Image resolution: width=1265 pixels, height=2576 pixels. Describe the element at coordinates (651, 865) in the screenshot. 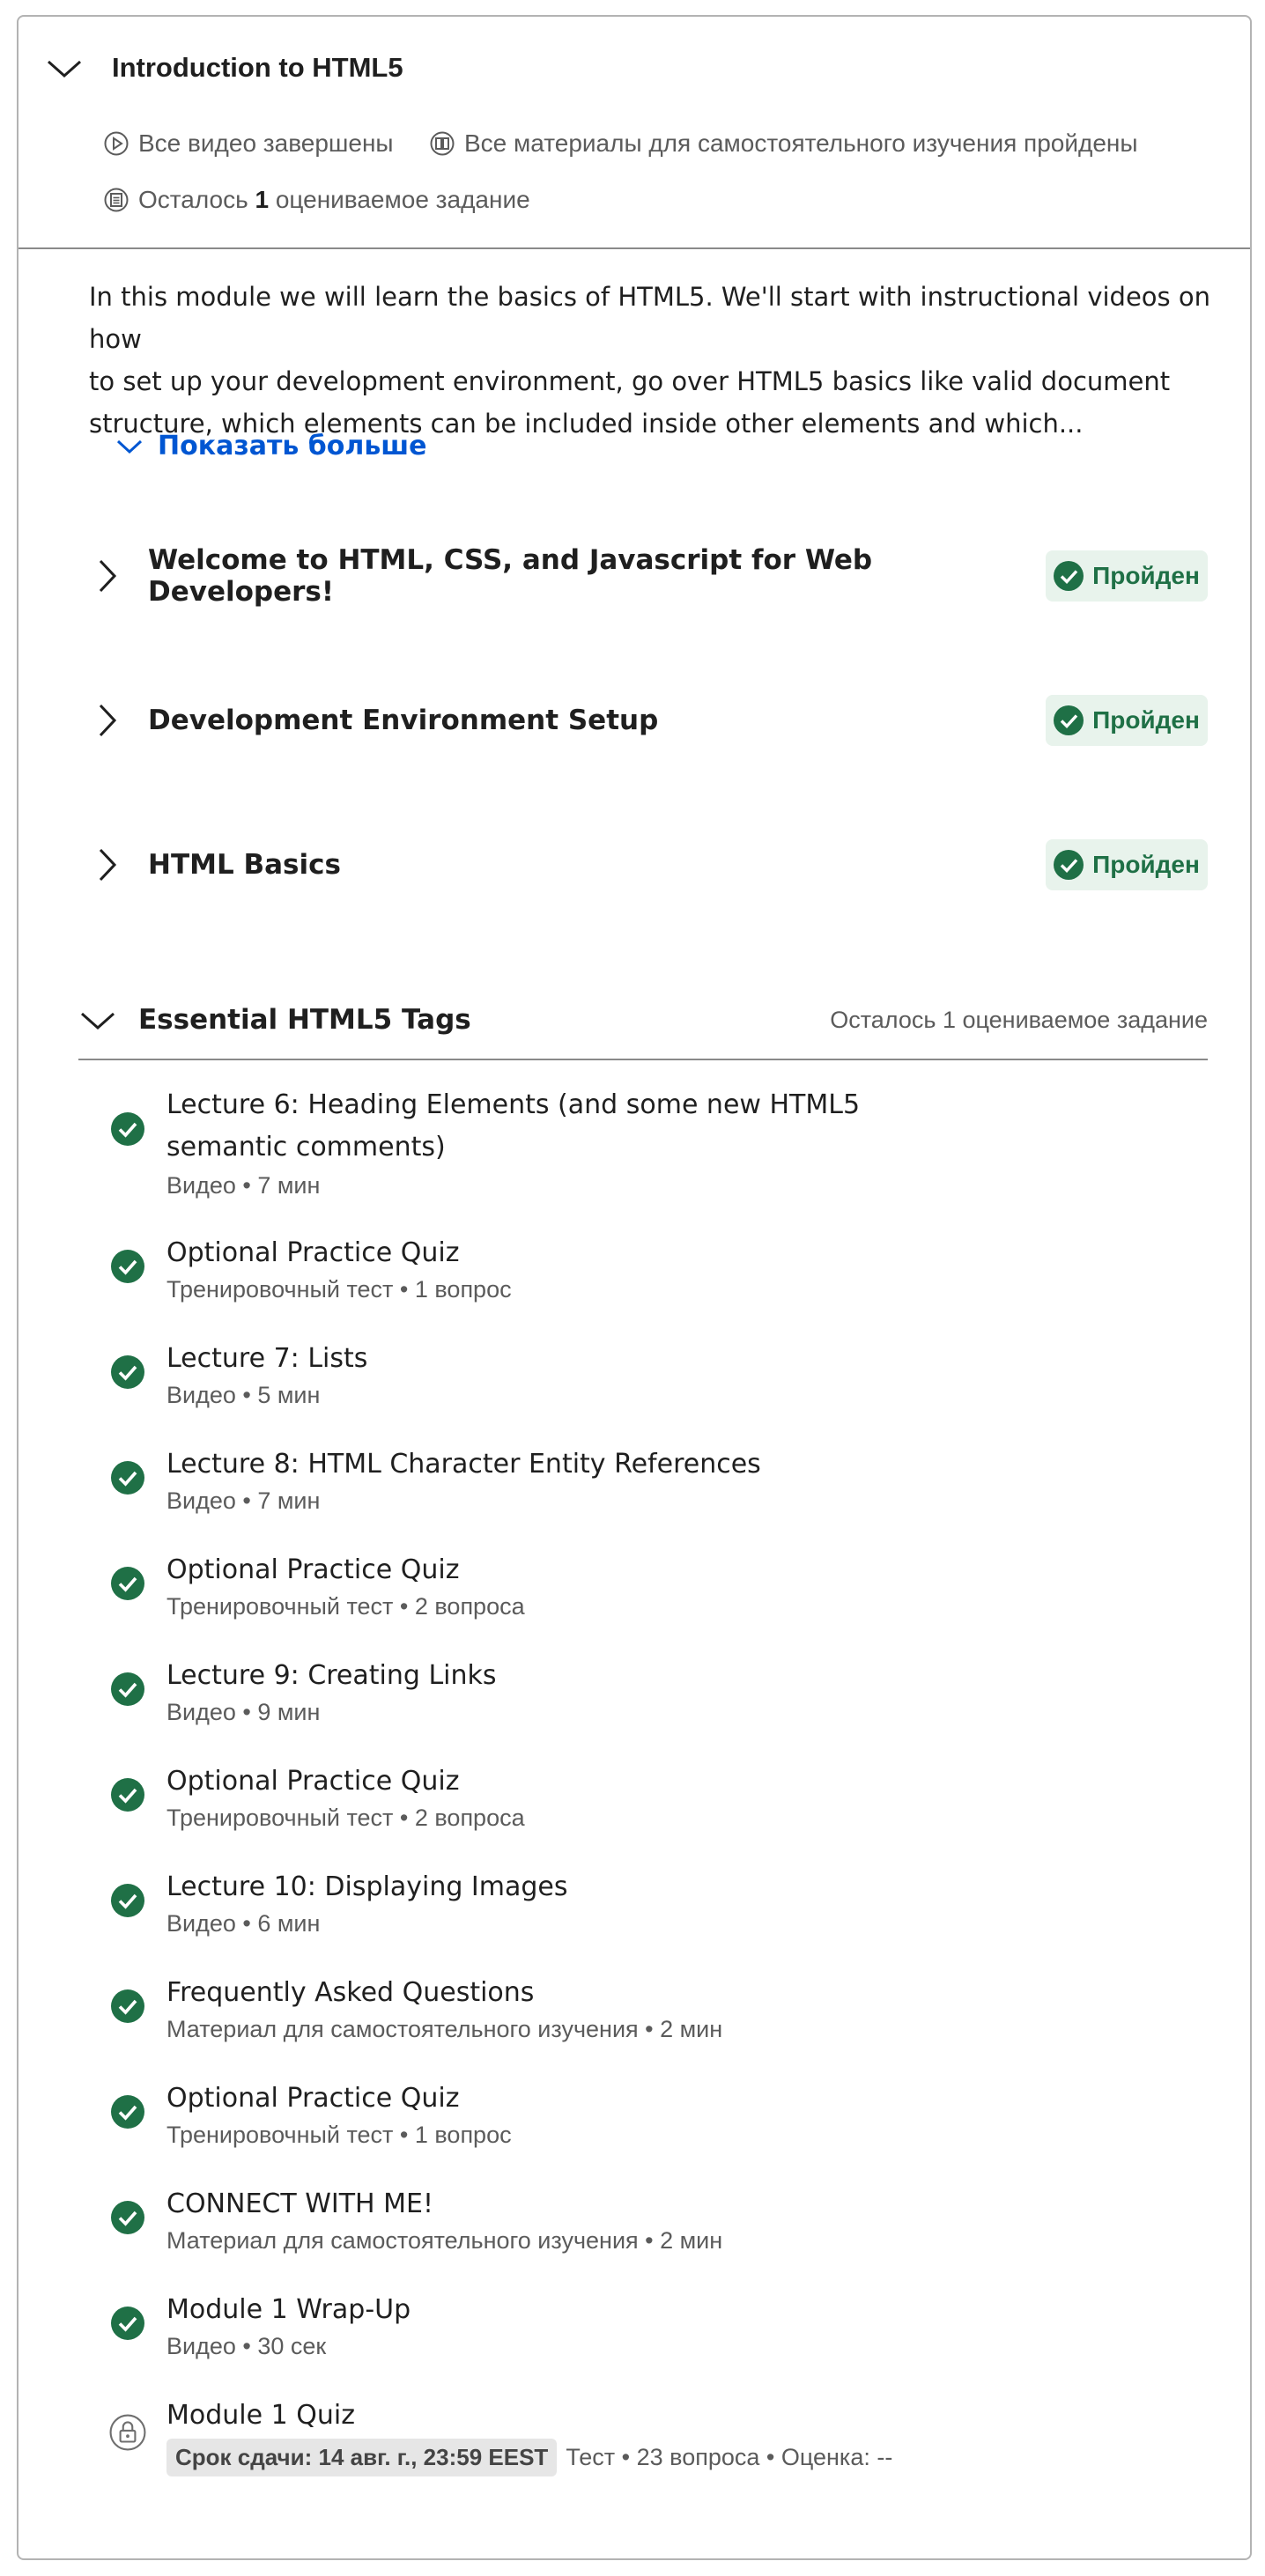

I see `lesson-row: HTML Basics Пройден` at that location.